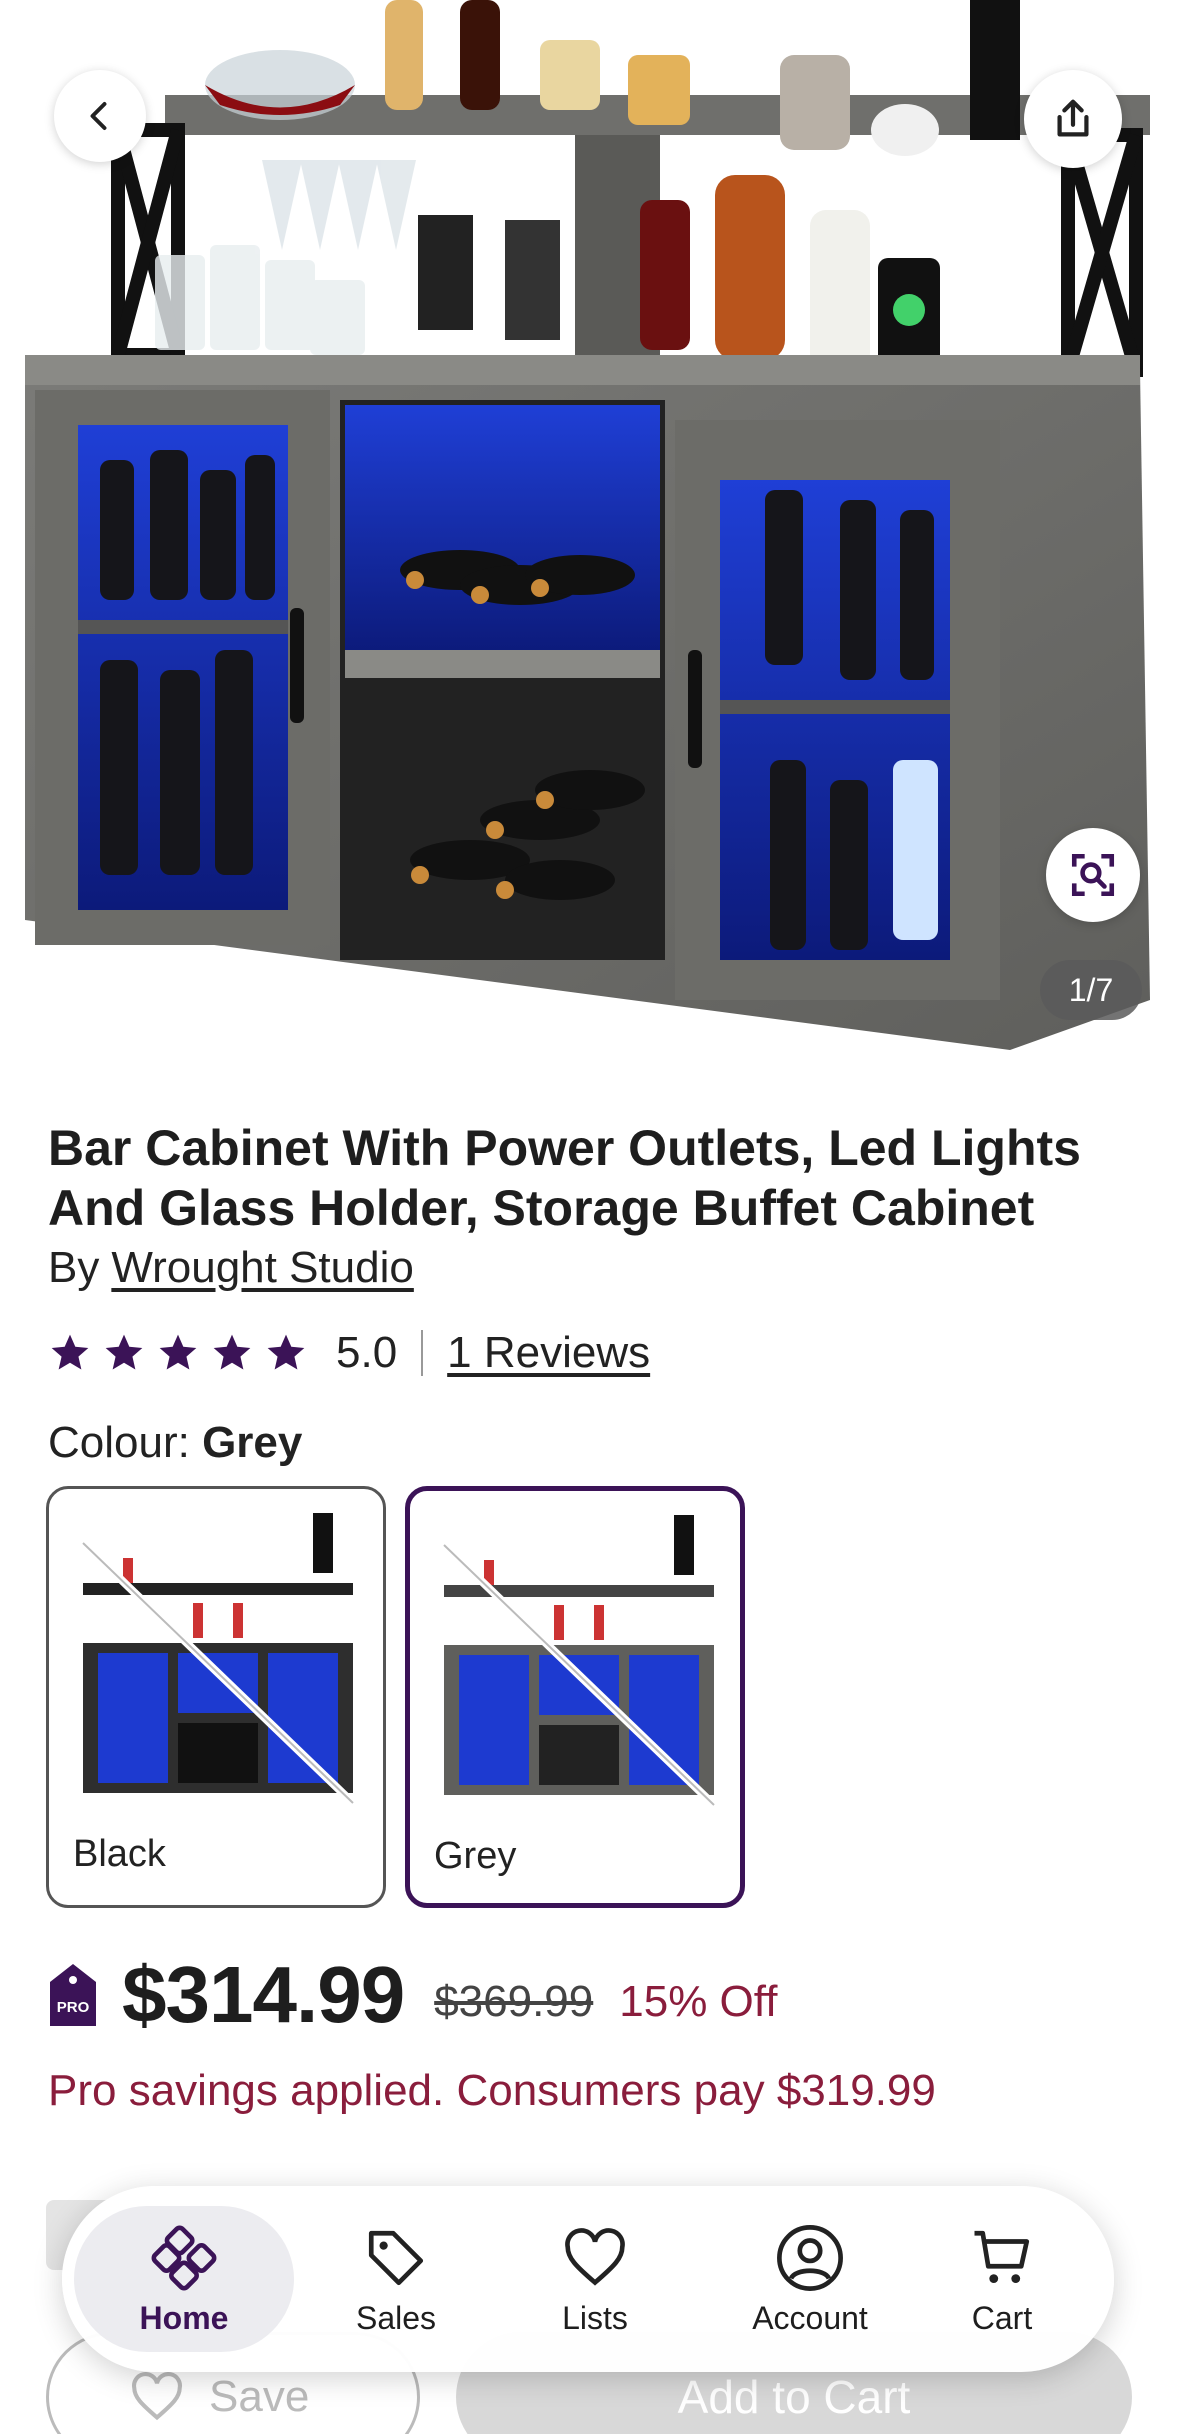 The height and width of the screenshot is (2434, 1178). I want to click on colour-option-grey: Grey, so click(575, 1697).